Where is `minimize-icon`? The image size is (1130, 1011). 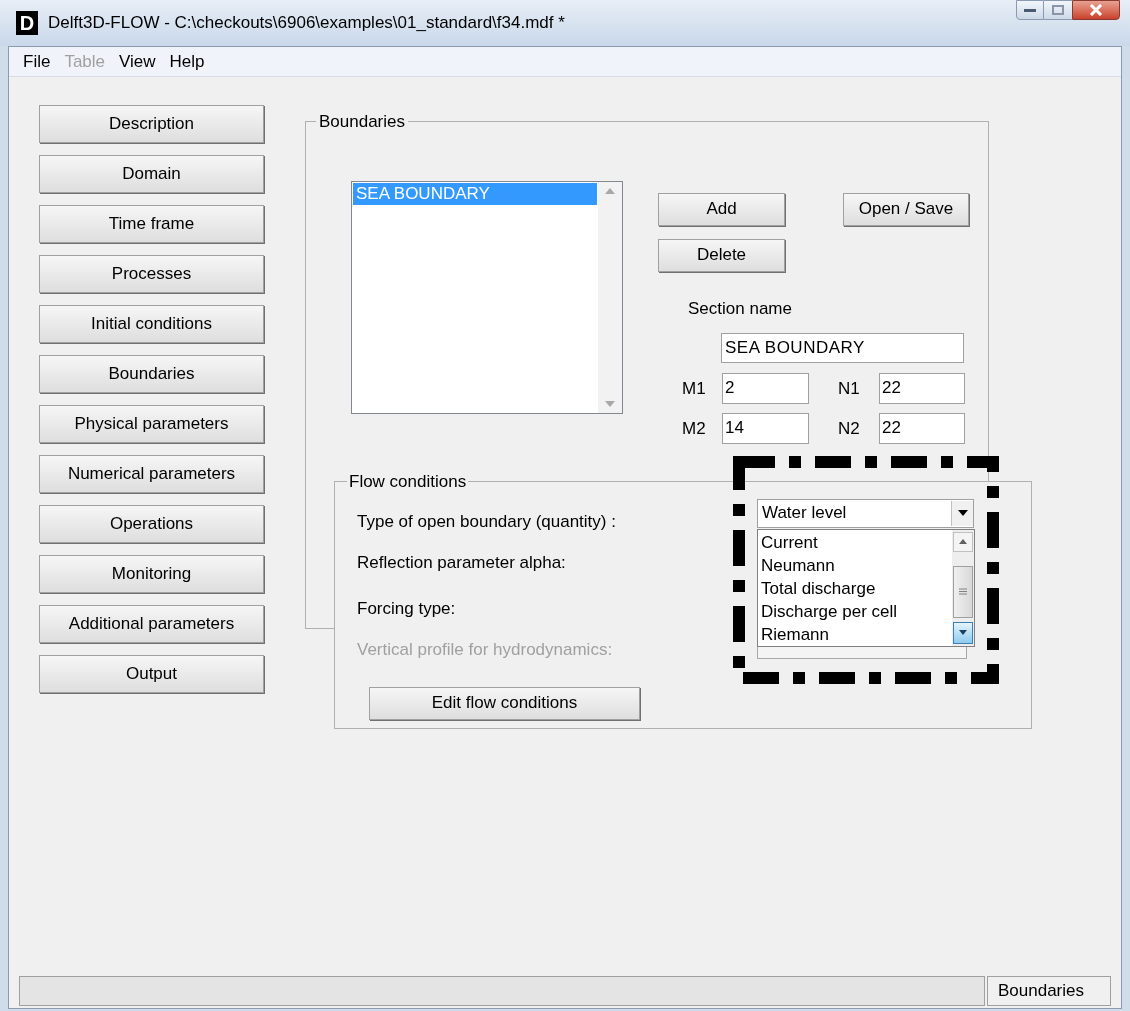 minimize-icon is located at coordinates (1030, 10).